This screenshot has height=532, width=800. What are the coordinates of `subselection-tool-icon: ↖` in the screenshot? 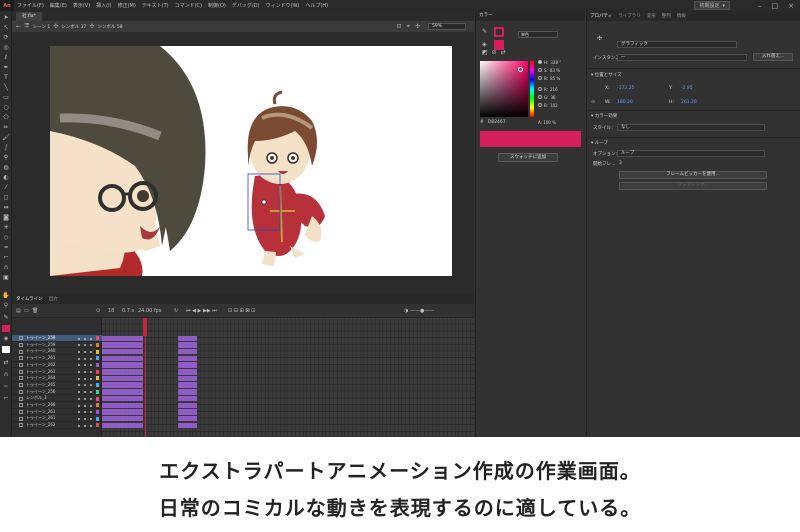 It's located at (6, 28).